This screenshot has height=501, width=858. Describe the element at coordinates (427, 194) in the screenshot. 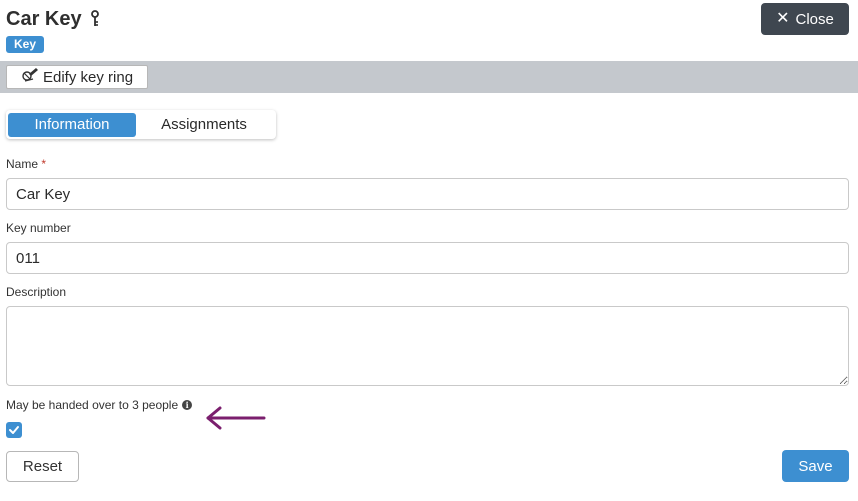

I see `name-input` at that location.